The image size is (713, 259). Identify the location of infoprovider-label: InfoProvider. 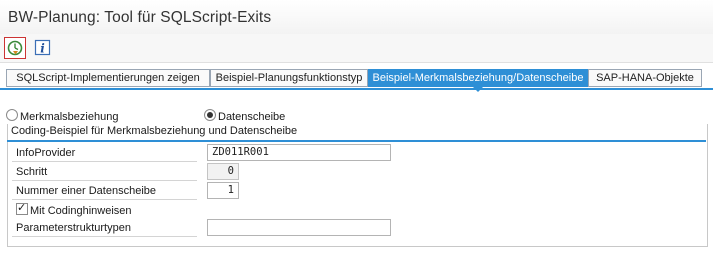
(104, 153).